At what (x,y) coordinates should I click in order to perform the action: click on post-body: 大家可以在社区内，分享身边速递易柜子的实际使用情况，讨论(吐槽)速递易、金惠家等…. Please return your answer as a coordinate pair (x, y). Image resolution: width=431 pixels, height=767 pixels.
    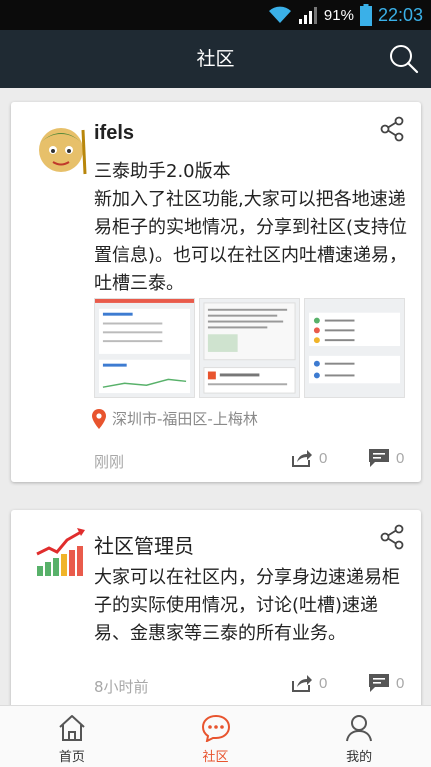
    Looking at the image, I should click on (247, 605).